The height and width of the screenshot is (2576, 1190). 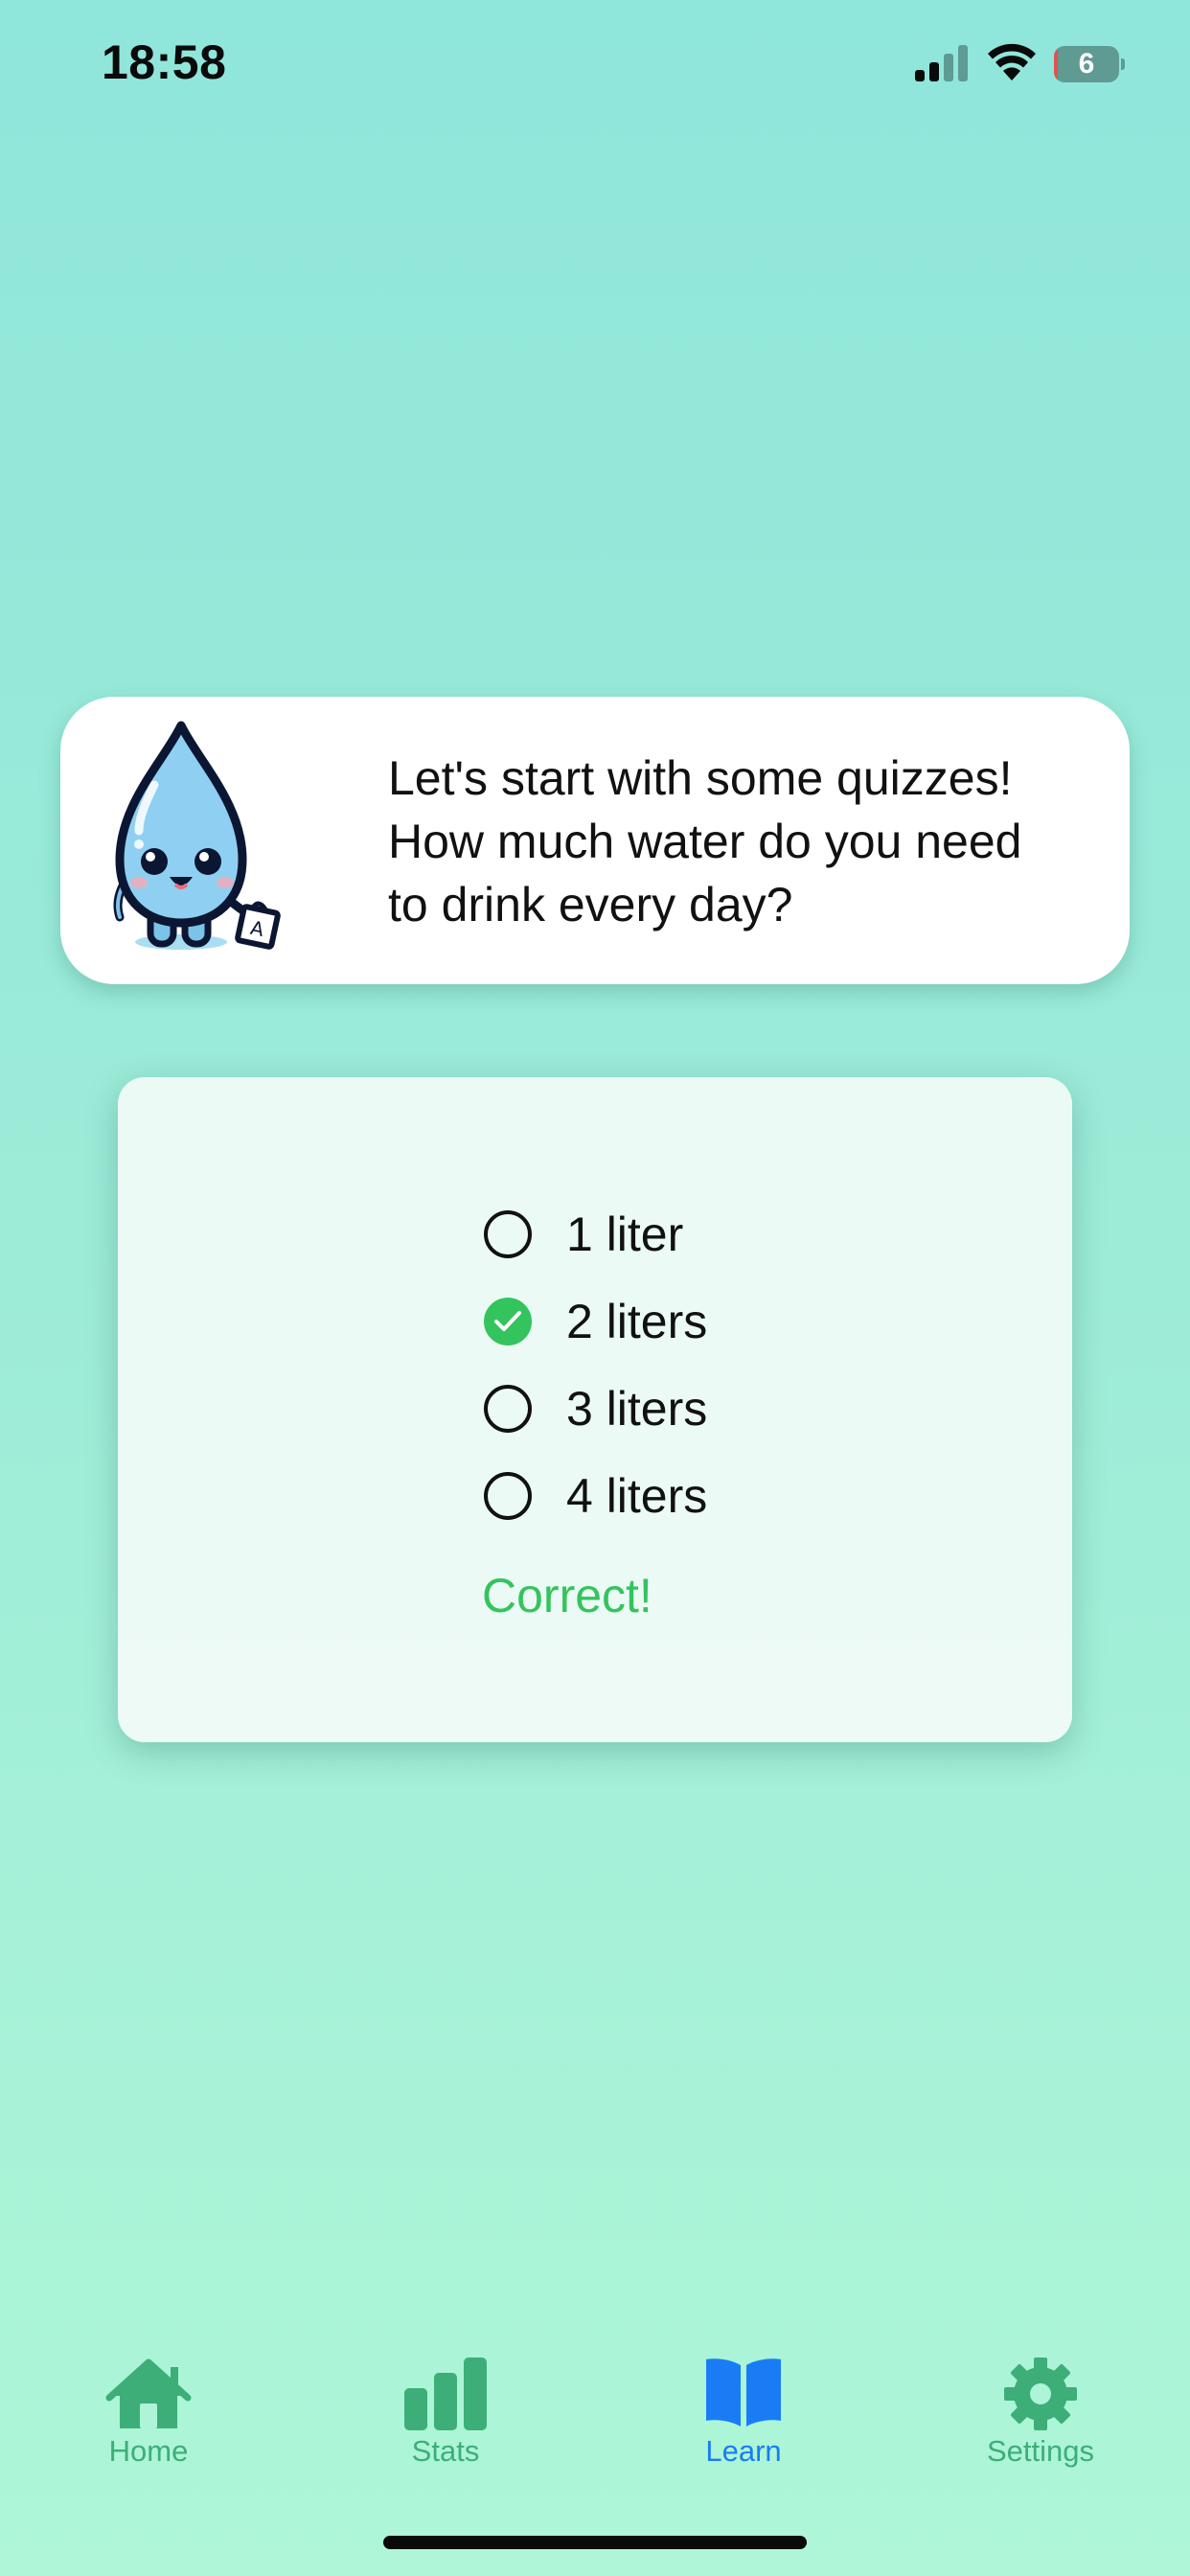 I want to click on signal-icon, so click(x=942, y=63).